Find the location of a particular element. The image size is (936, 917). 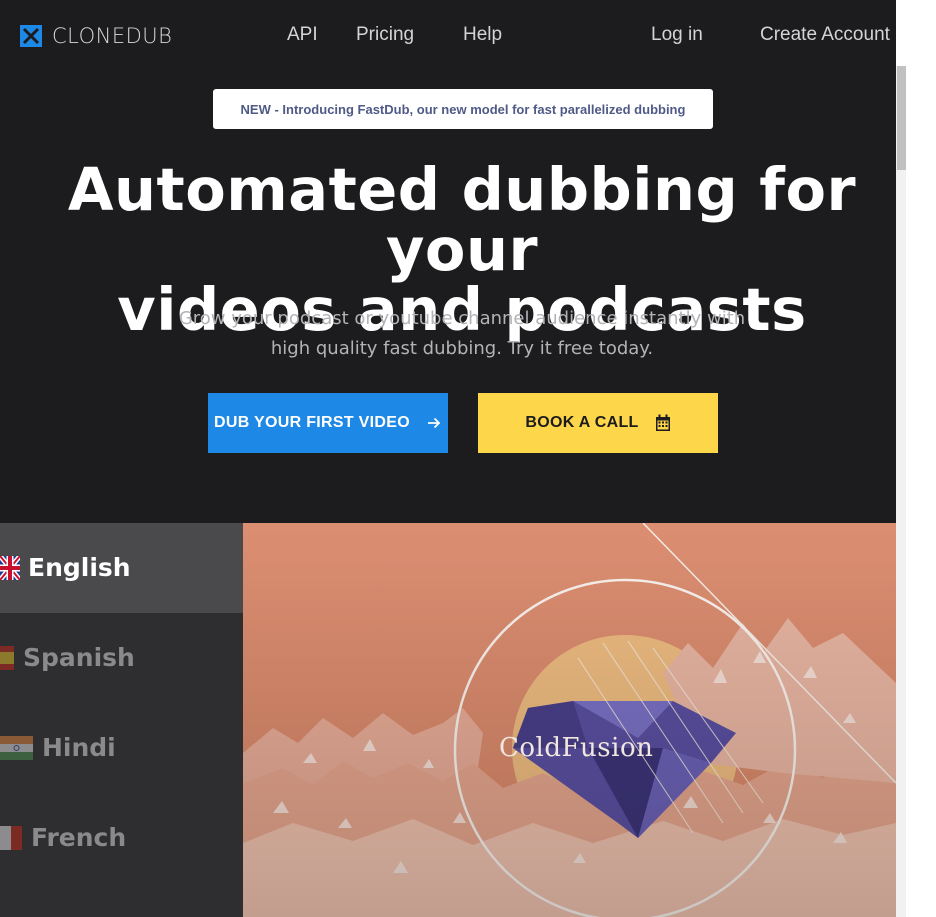

language-option-spanish: Spanish is located at coordinates (121, 658).